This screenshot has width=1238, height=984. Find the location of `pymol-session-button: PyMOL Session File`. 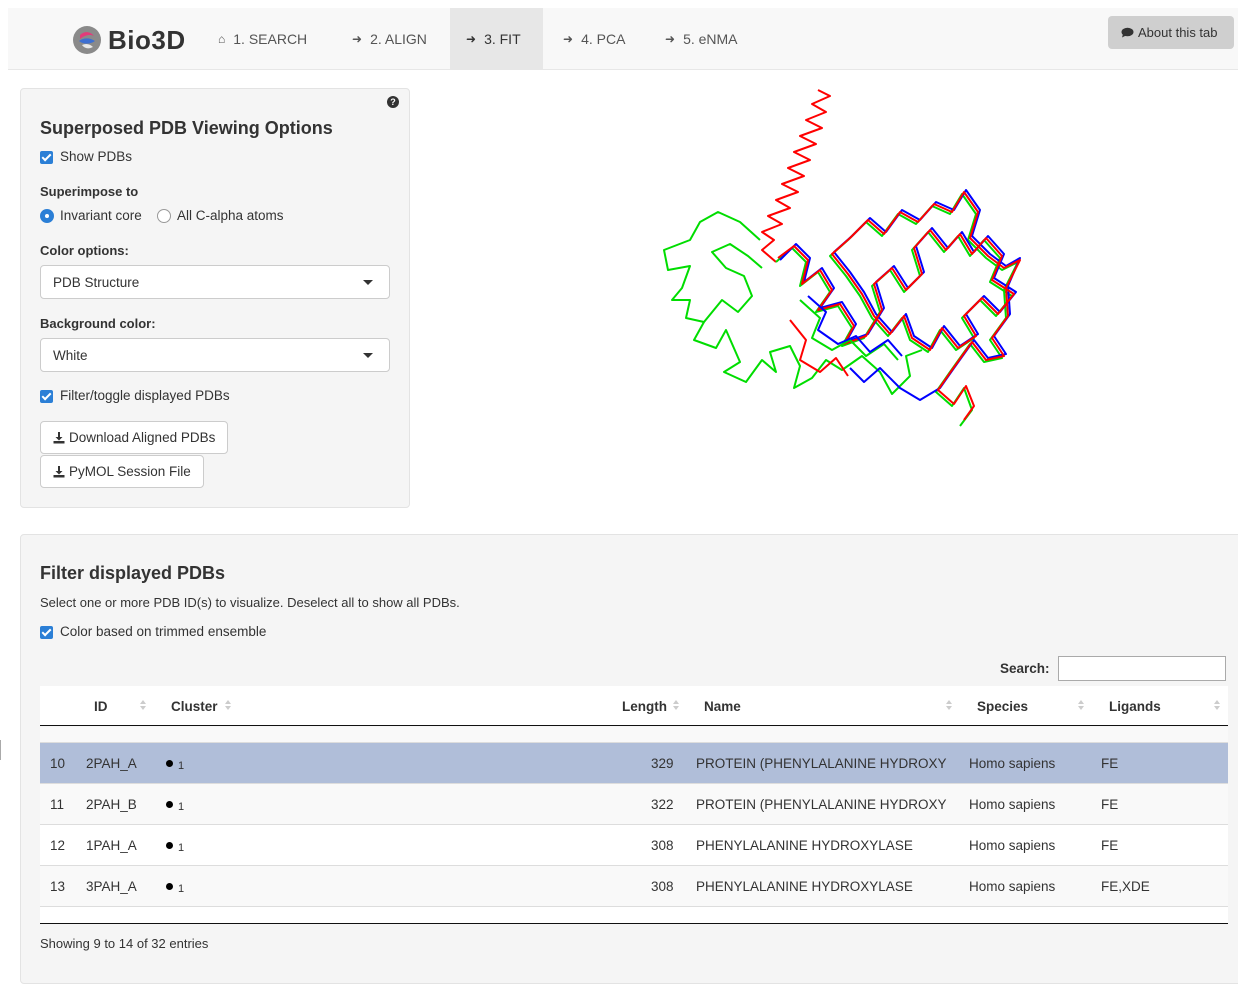

pymol-session-button: PyMOL Session File is located at coordinates (122, 471).